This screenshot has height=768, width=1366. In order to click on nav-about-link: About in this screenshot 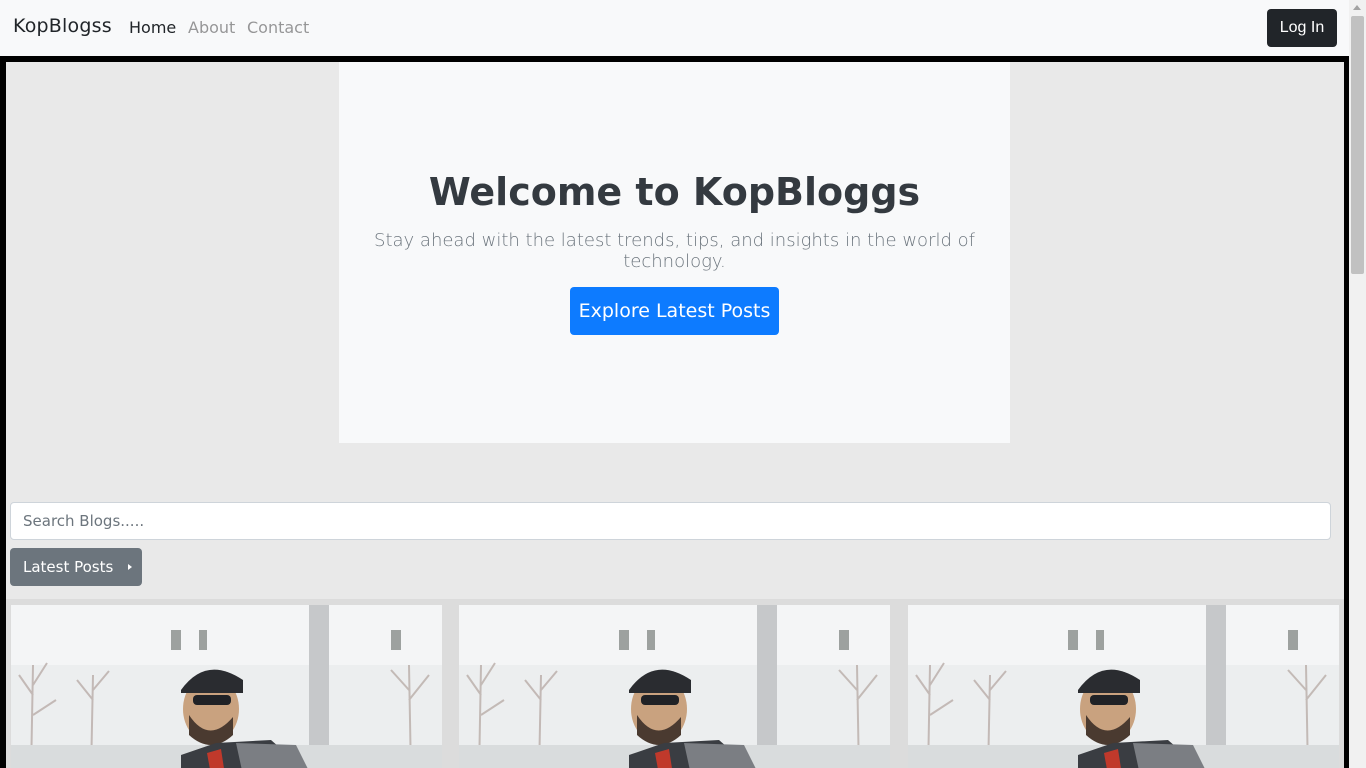, I will do `click(211, 27)`.